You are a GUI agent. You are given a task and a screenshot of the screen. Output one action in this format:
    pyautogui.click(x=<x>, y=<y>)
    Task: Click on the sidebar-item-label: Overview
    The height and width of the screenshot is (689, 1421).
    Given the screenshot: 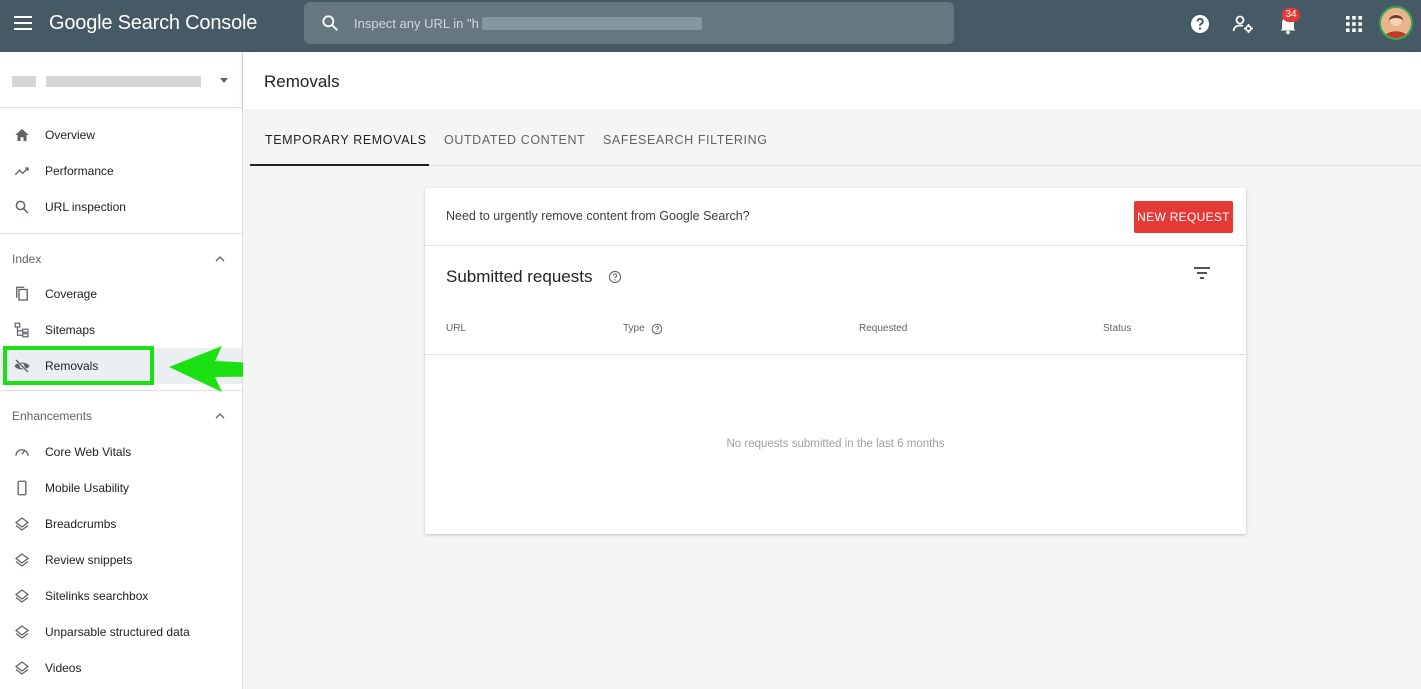 What is the action you would take?
    pyautogui.click(x=70, y=135)
    